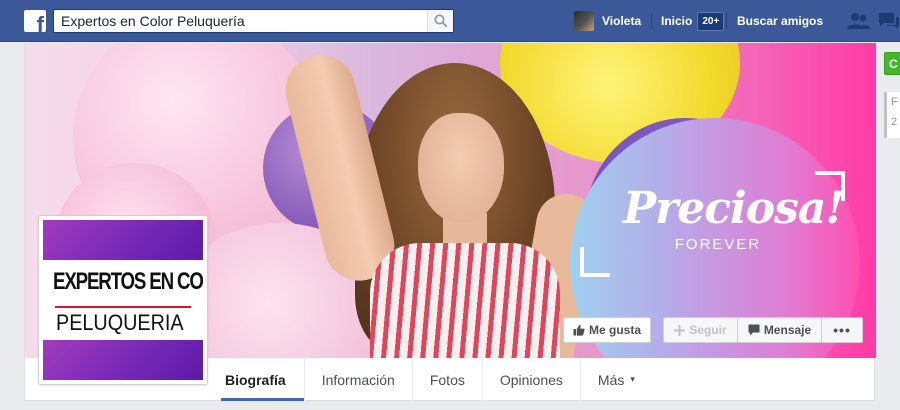 The image size is (900, 410). Describe the element at coordinates (892, 115) in the screenshot. I see `right-column-box: F 2` at that location.